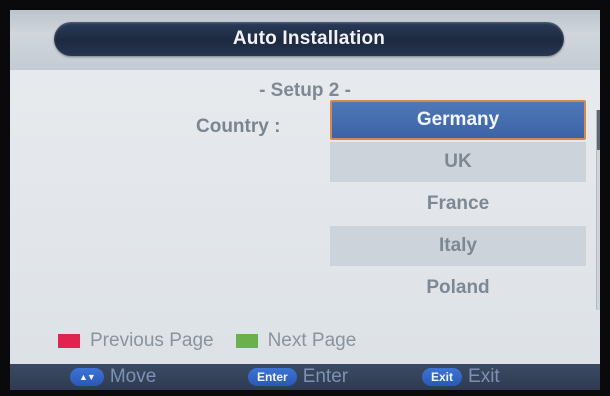  I want to click on country-option-france: France, so click(458, 204).